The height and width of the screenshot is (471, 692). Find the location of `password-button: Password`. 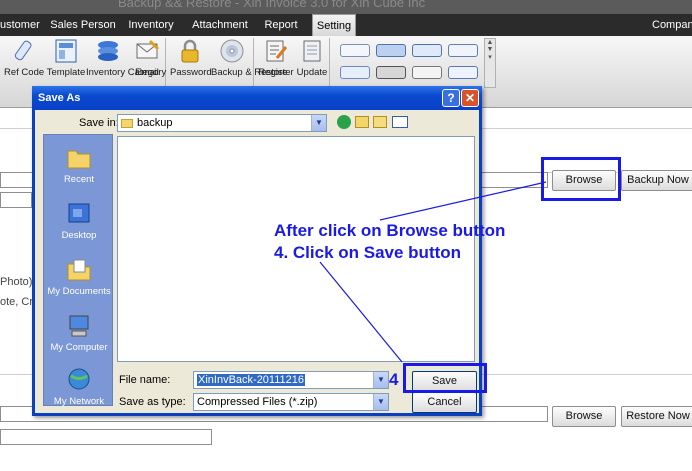

password-button: Password is located at coordinates (191, 58).